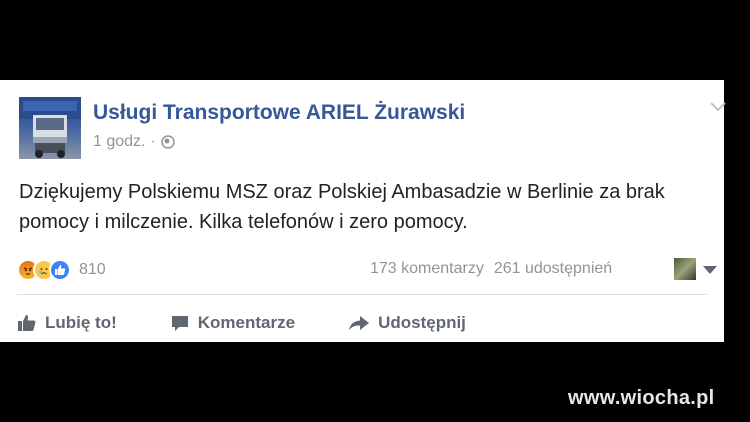  What do you see at coordinates (710, 270) in the screenshot?
I see `caret-down-icon` at bounding box center [710, 270].